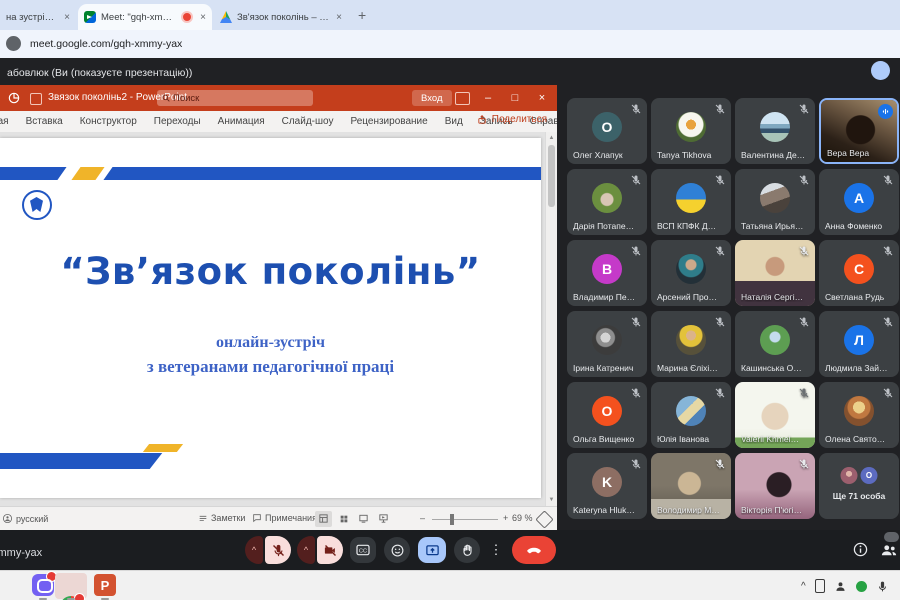 The height and width of the screenshot is (600, 900). I want to click on system-tray: ^, so click(845, 586).